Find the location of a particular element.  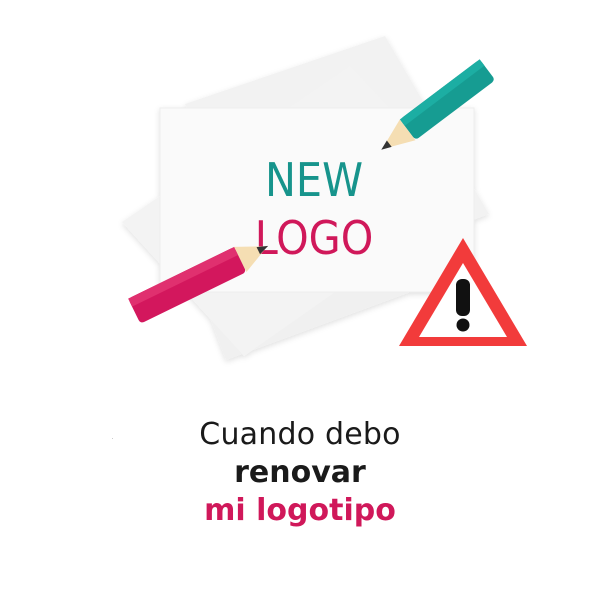

caption-line-2: renovar is located at coordinates (300, 472).